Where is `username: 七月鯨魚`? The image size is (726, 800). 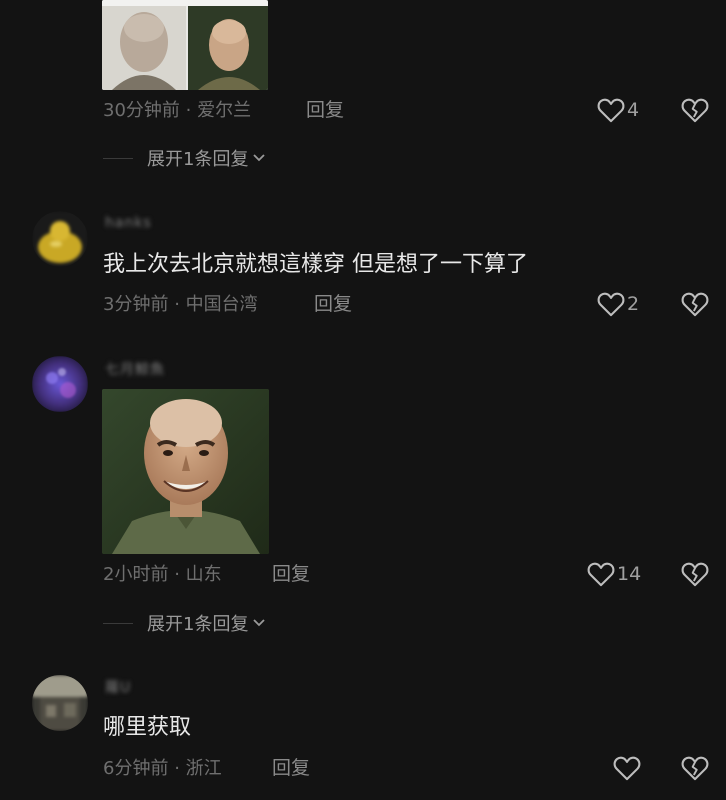 username: 七月鯨魚 is located at coordinates (135, 370).